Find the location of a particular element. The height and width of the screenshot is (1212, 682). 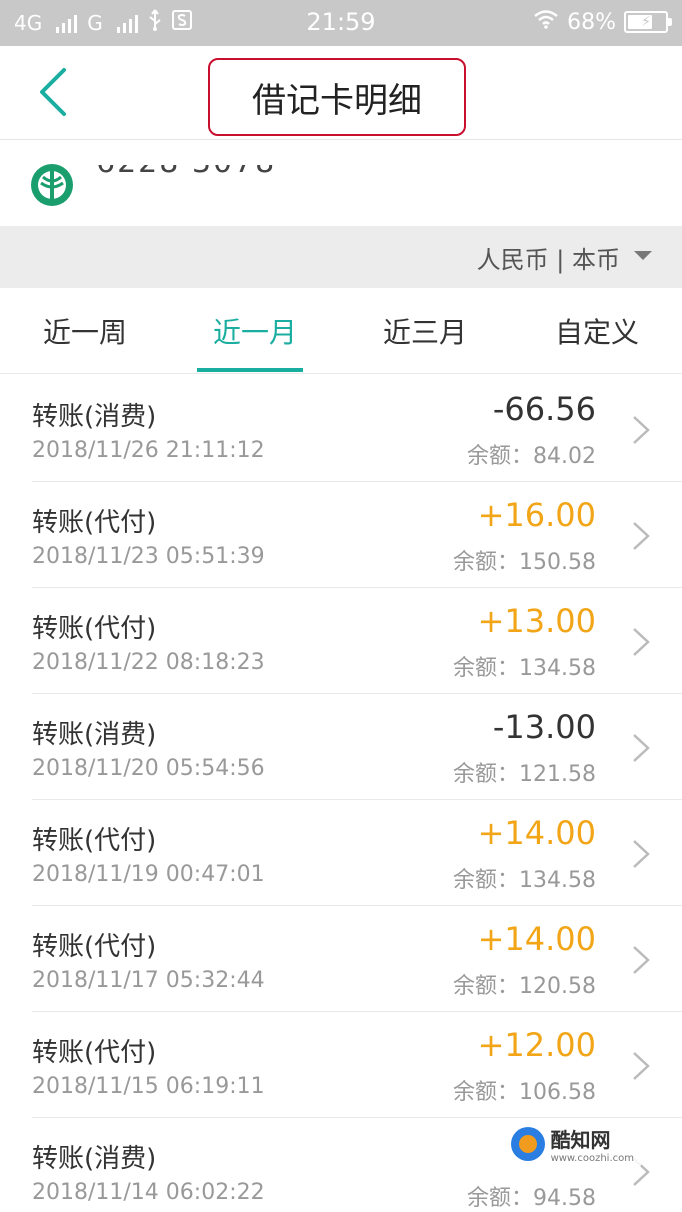

chevron-left-icon is located at coordinates (53, 92).